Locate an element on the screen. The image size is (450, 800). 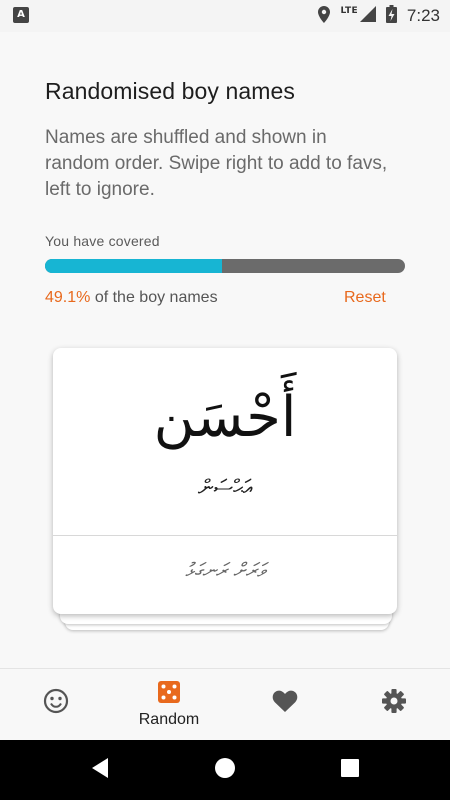
nav-item-mood is located at coordinates (56, 705).